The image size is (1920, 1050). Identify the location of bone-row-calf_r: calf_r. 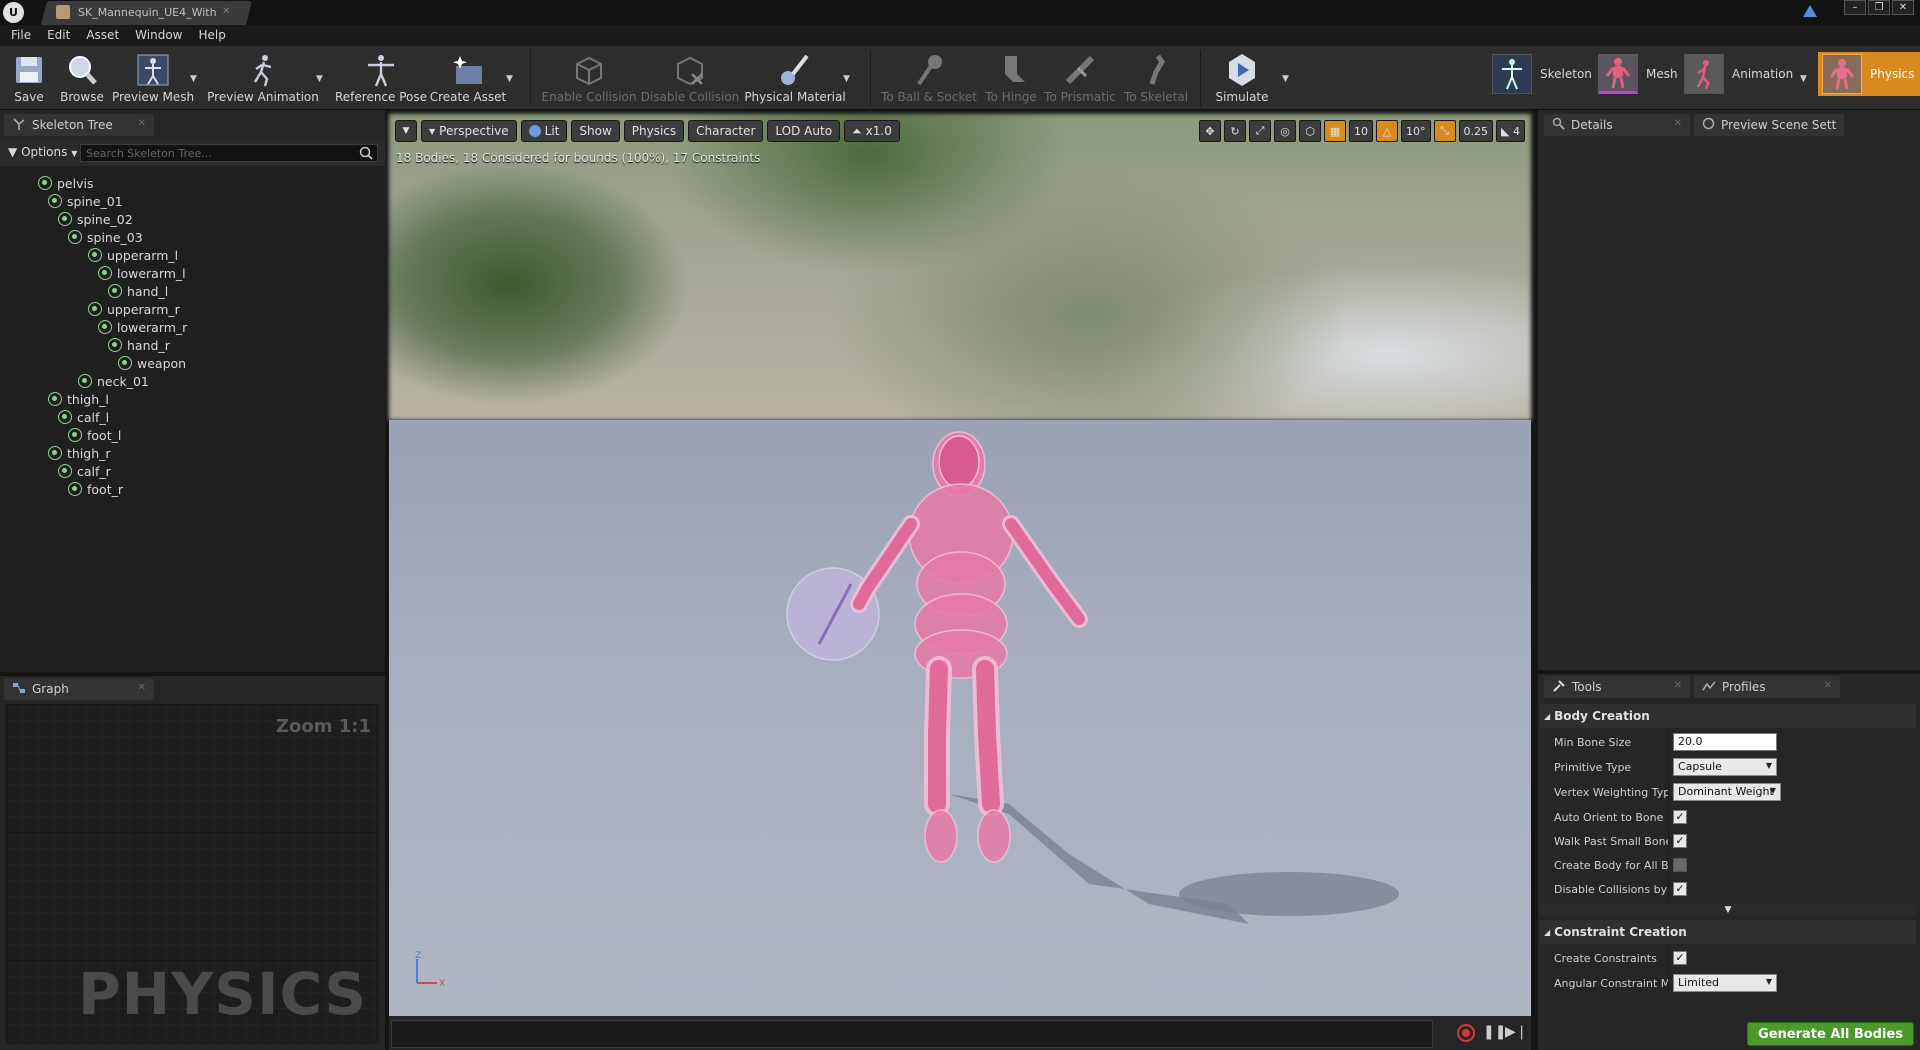
(84, 471).